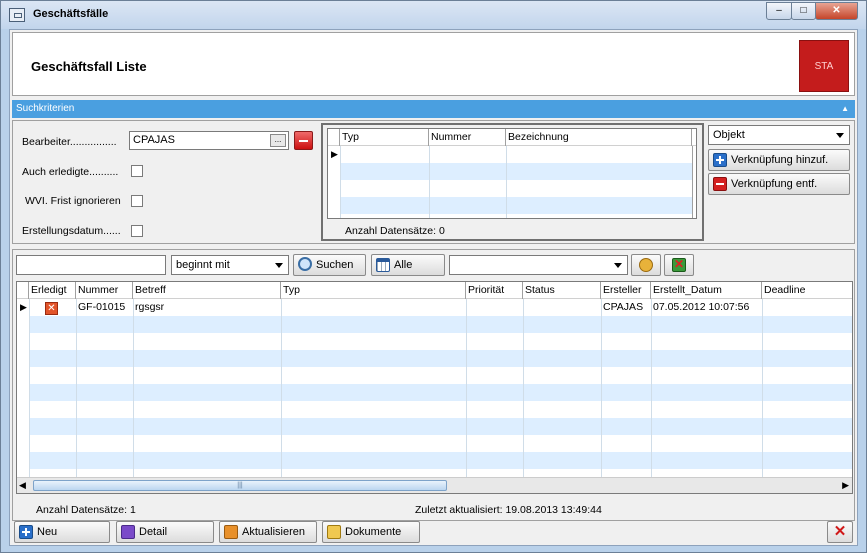  Describe the element at coordinates (334, 532) in the screenshot. I see `folder-icon` at that location.